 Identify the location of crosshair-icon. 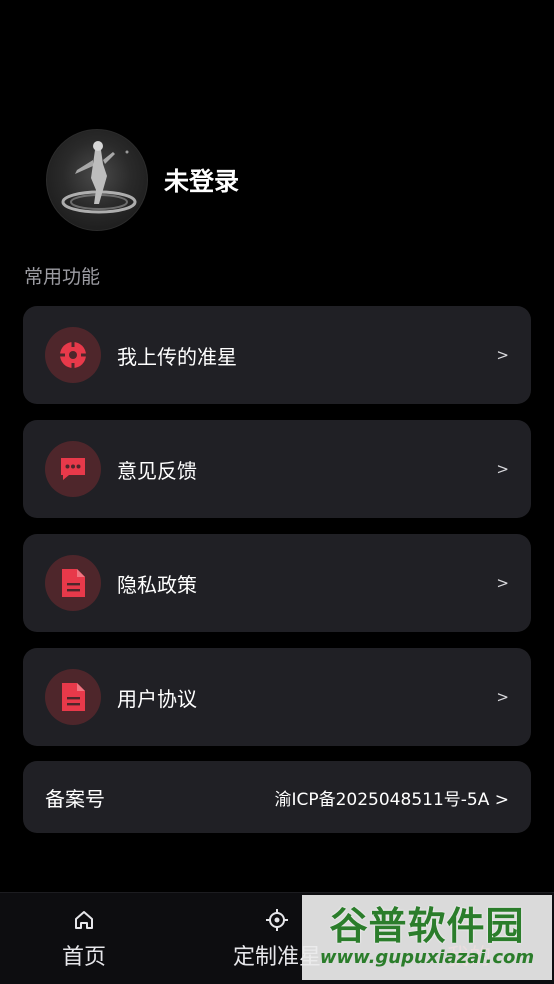
(73, 355).